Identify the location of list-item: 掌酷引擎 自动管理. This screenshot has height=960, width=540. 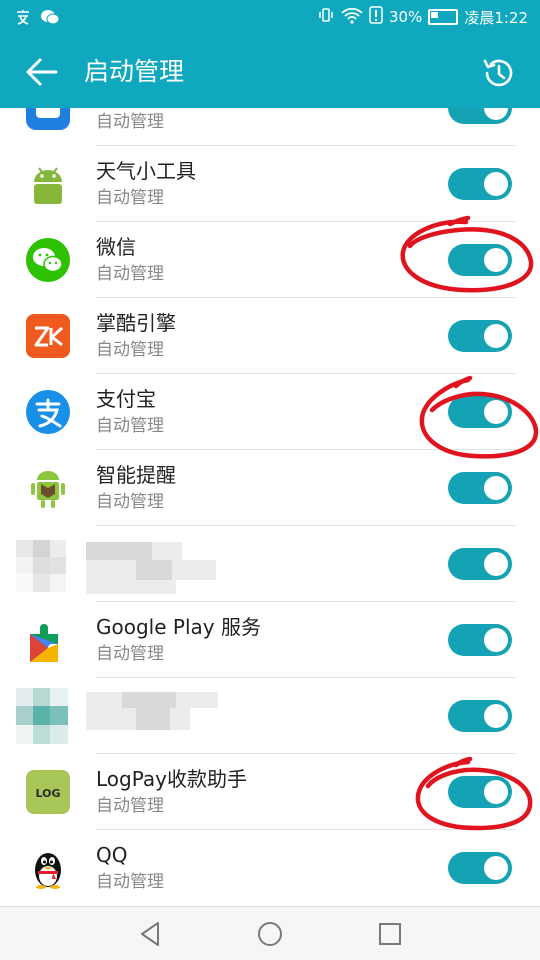
(270, 336).